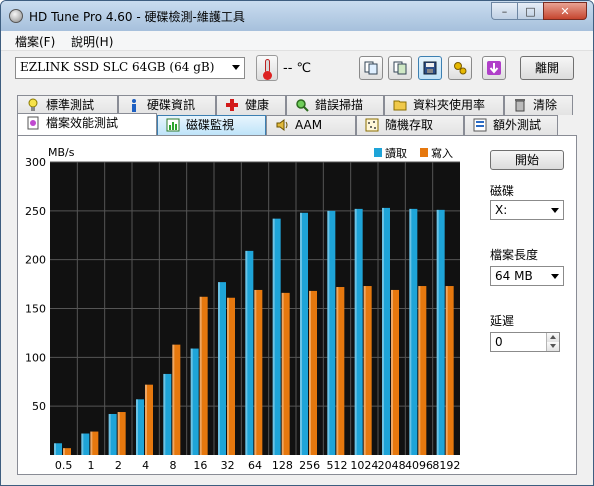  What do you see at coordinates (117, 67) in the screenshot?
I see `drive-select-value: EZLINK SSD SLC 64GB (64 gB)` at bounding box center [117, 67].